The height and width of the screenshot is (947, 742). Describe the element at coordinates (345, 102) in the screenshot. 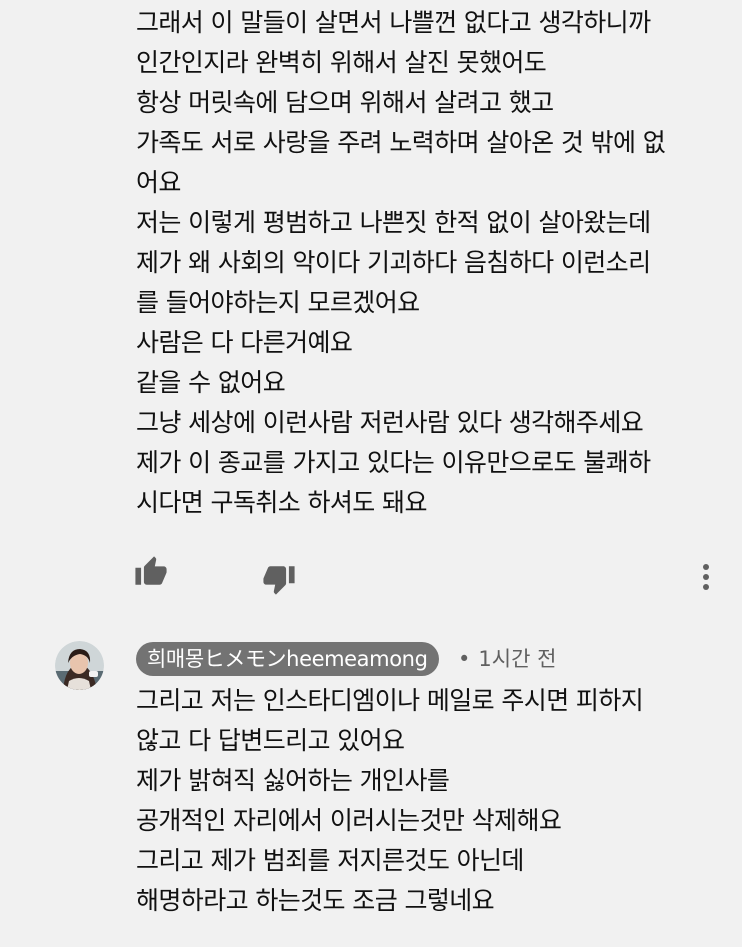

I see `comment-line: 항상 머릿속에 담으며 위해서 살려고 했고` at that location.